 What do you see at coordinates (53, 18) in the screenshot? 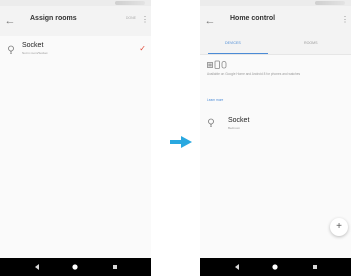
I see `page-title: Assign rooms` at bounding box center [53, 18].